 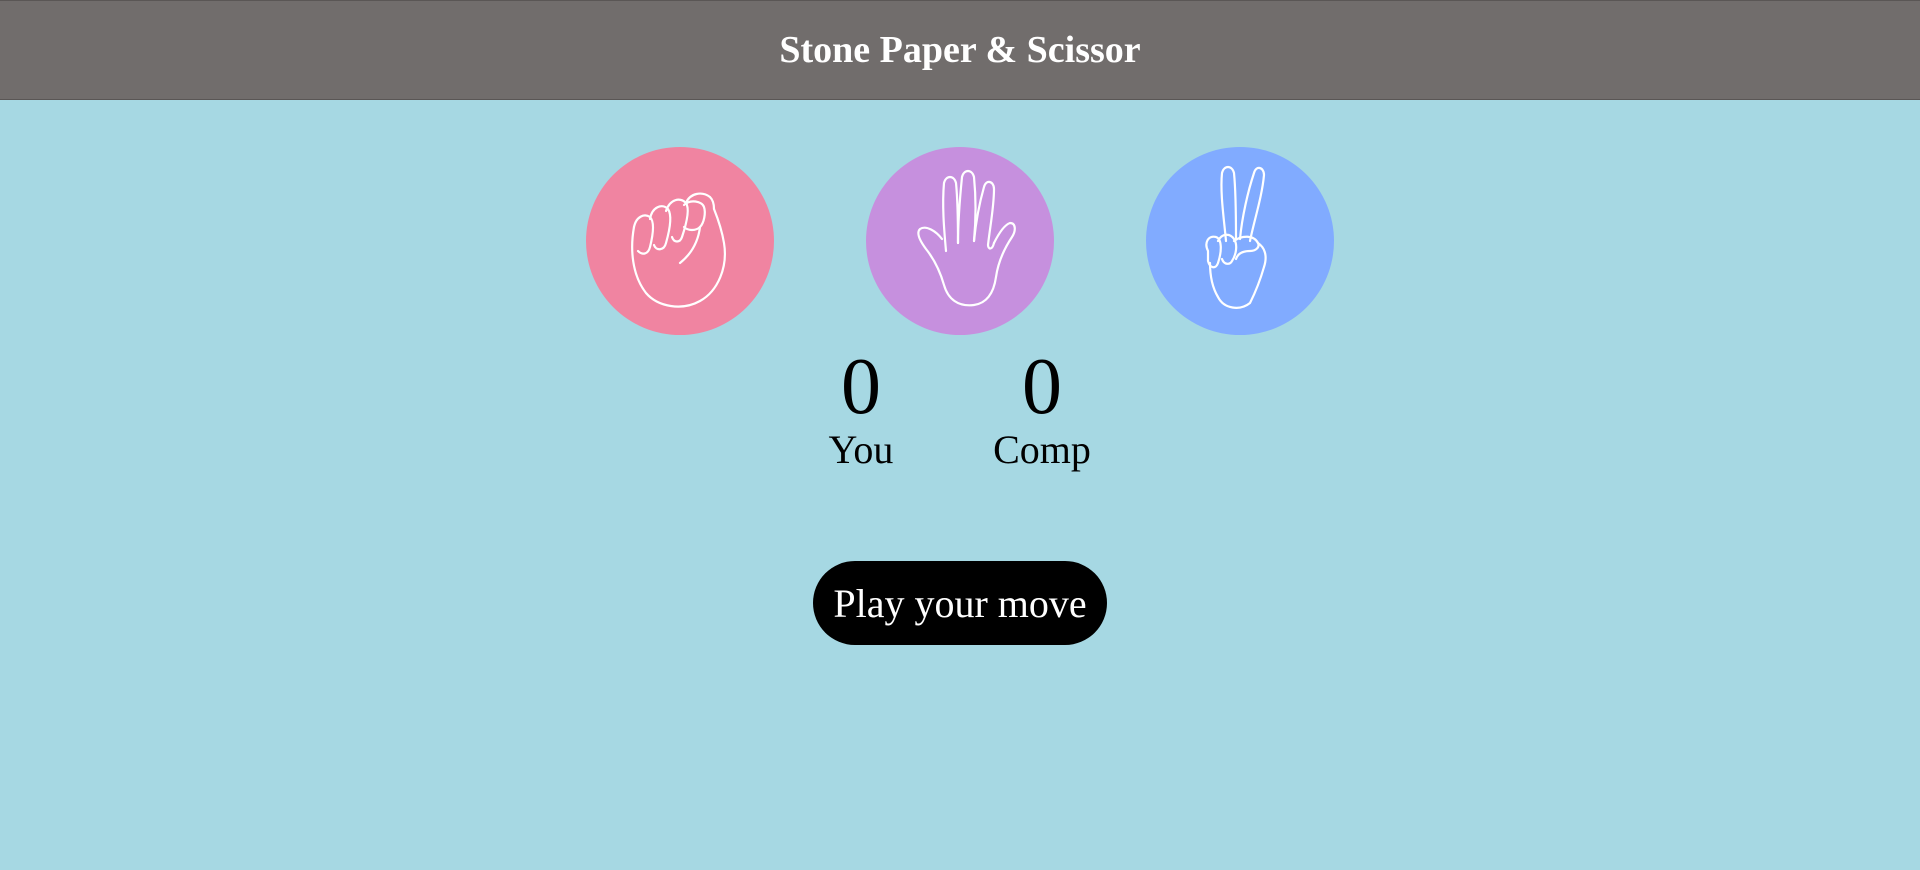 I want to click on choice-scissor, so click(x=1240, y=241).